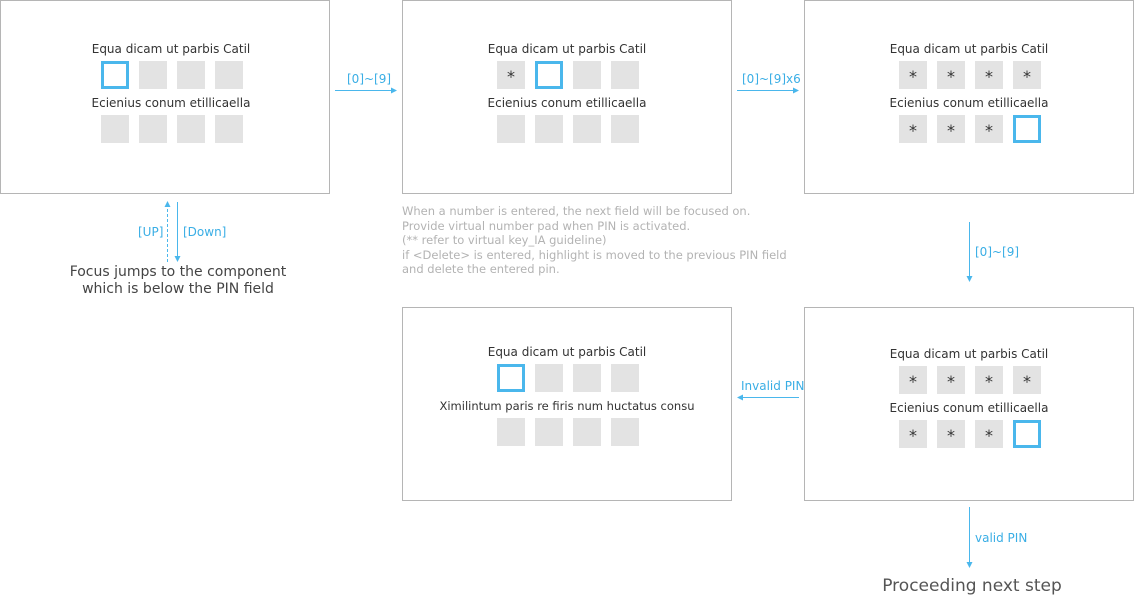 Image resolution: width=1134 pixels, height=596 pixels. I want to click on note-line: and delete the entered pin., so click(481, 269).